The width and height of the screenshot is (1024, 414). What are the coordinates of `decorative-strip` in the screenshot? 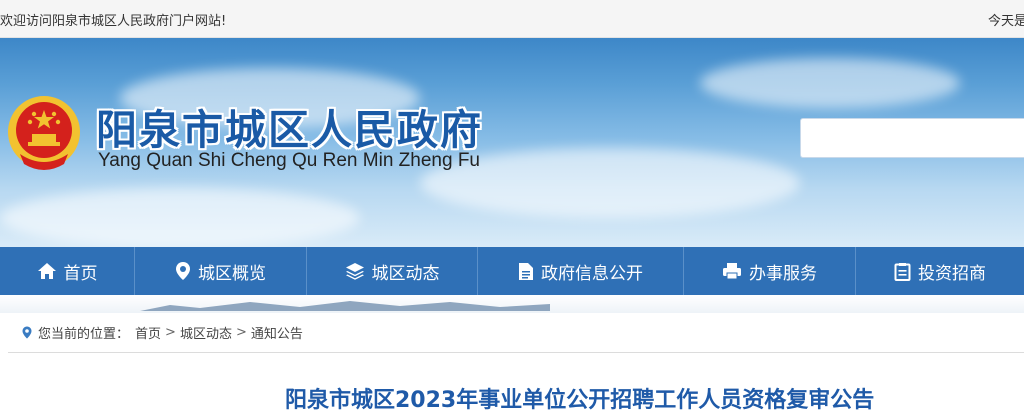 It's located at (512, 304).